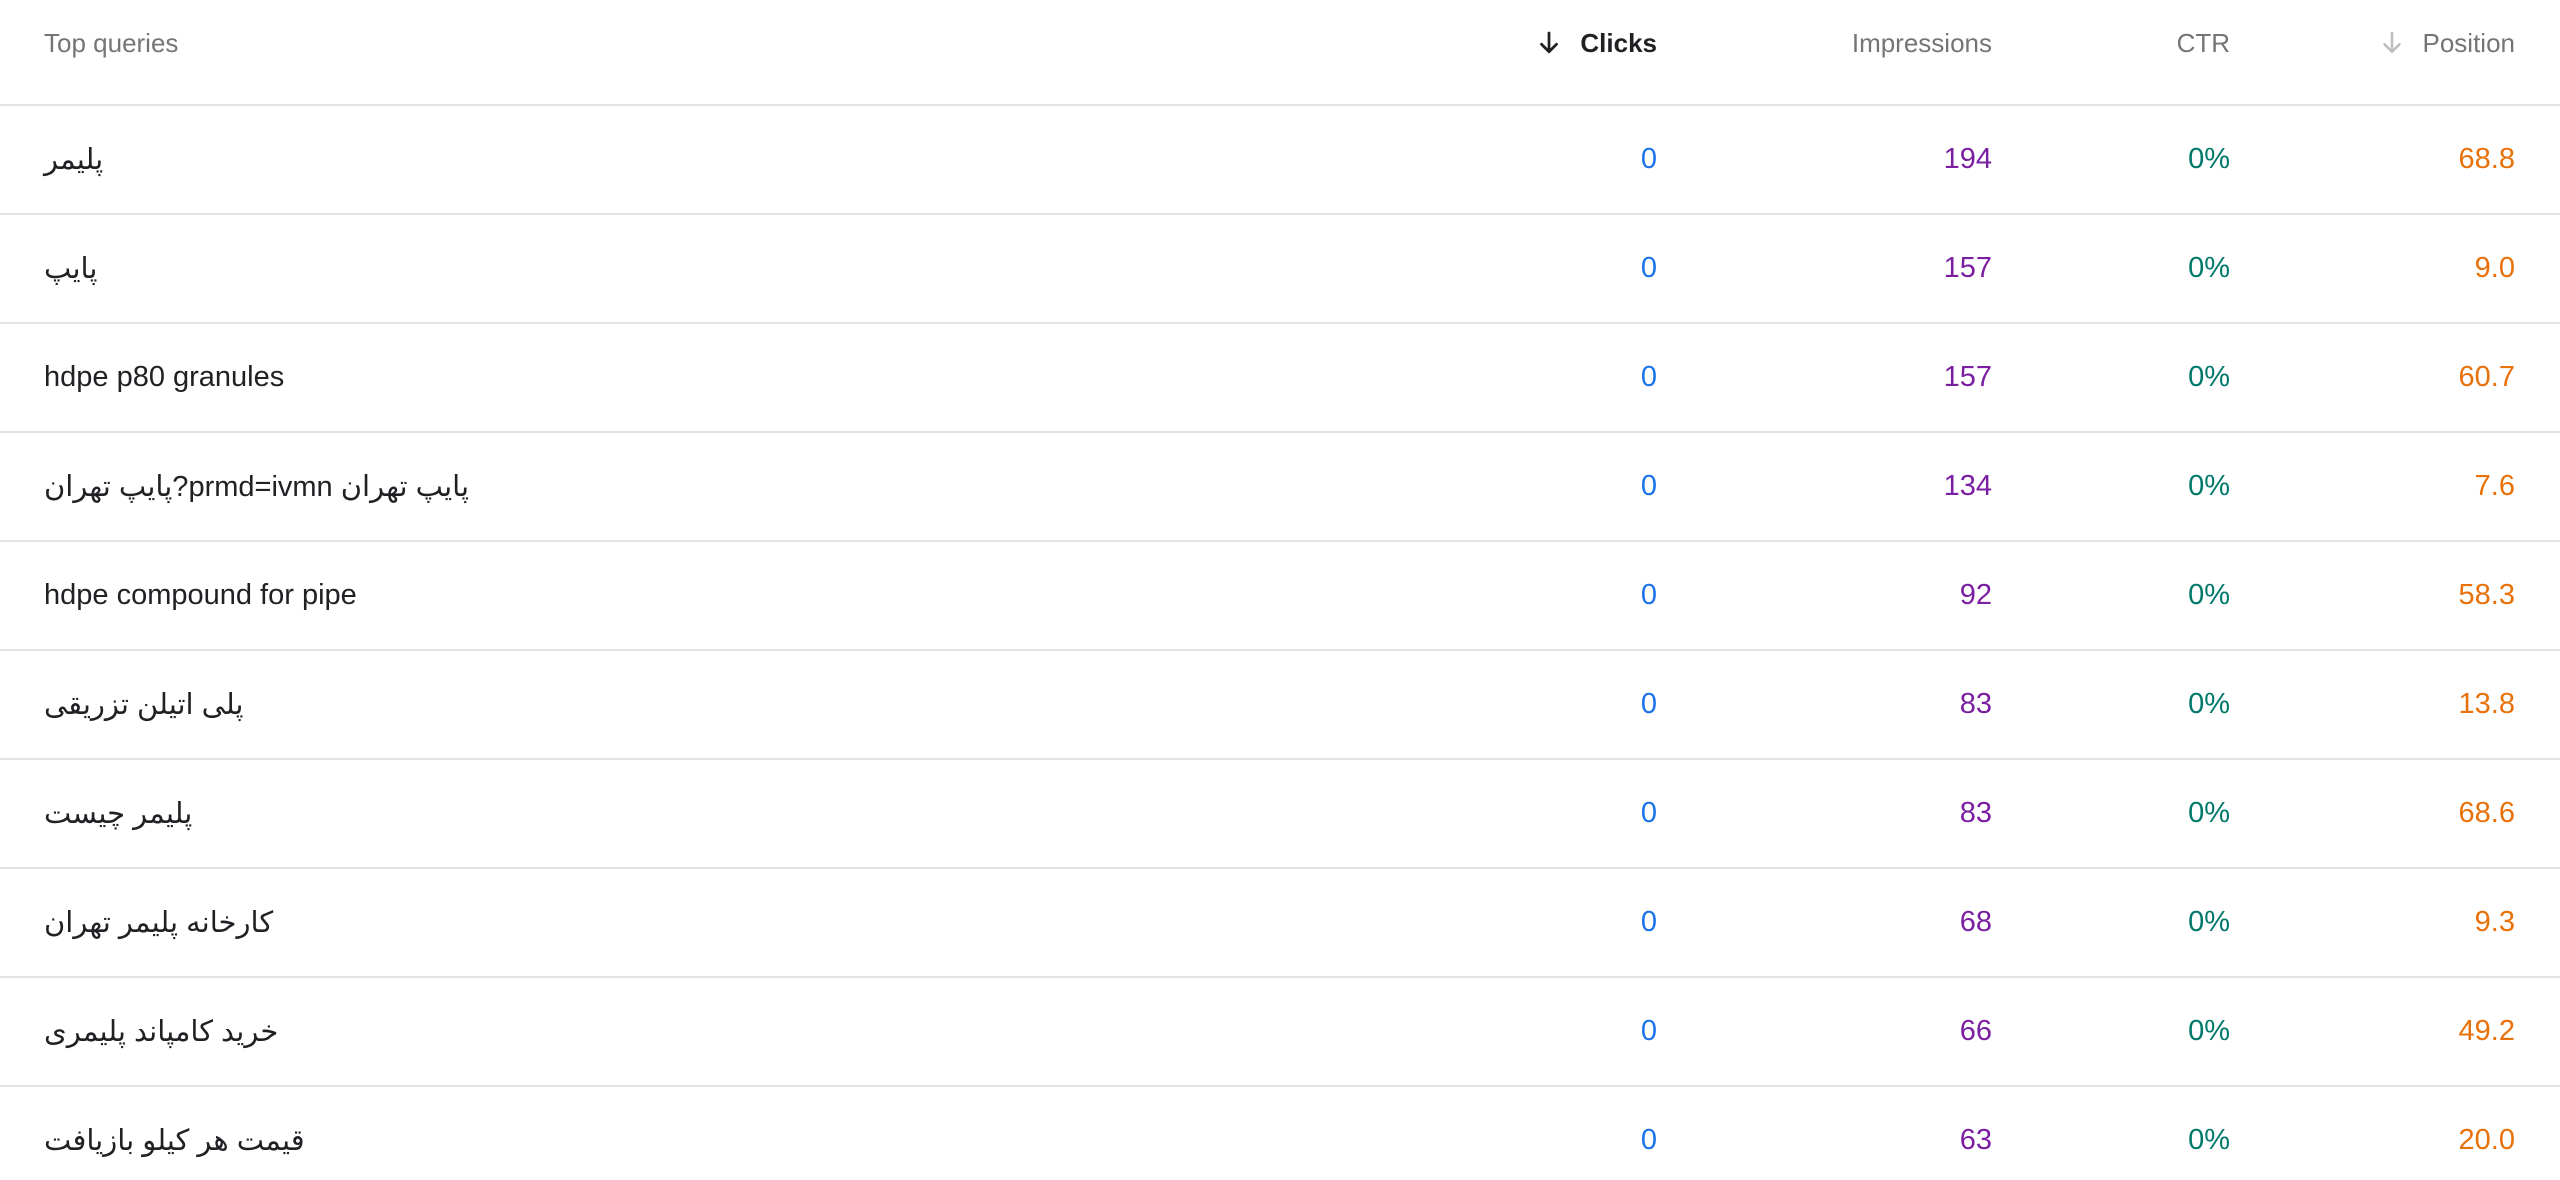 This screenshot has width=2560, height=1180. What do you see at coordinates (1921, 43) in the screenshot?
I see `header-impressions-label: Impressions` at bounding box center [1921, 43].